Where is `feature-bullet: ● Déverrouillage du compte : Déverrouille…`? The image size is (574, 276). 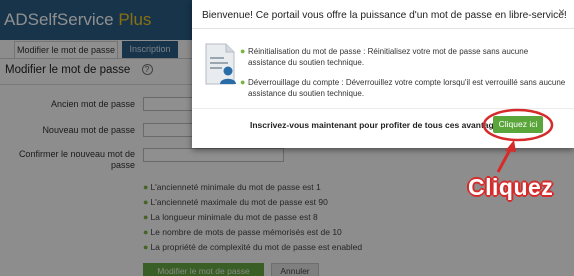
feature-bullet: ● Déverrouillage du compte : Déverrouille… is located at coordinates (403, 87).